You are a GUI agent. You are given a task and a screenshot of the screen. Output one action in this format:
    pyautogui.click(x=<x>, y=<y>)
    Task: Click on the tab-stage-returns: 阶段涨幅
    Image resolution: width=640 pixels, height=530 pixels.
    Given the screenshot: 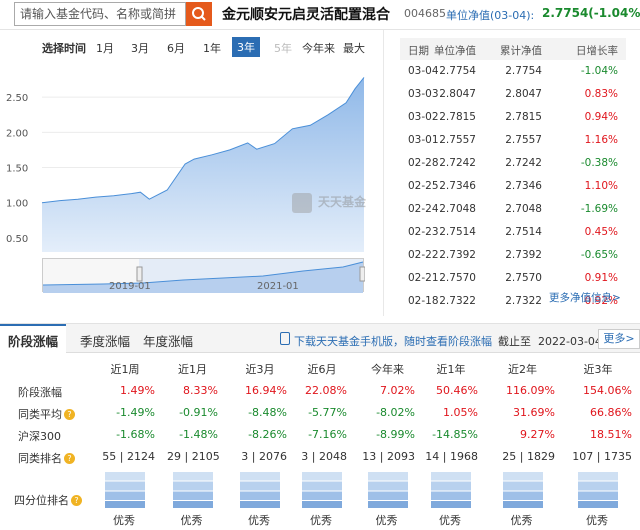 What is the action you would take?
    pyautogui.click(x=33, y=339)
    